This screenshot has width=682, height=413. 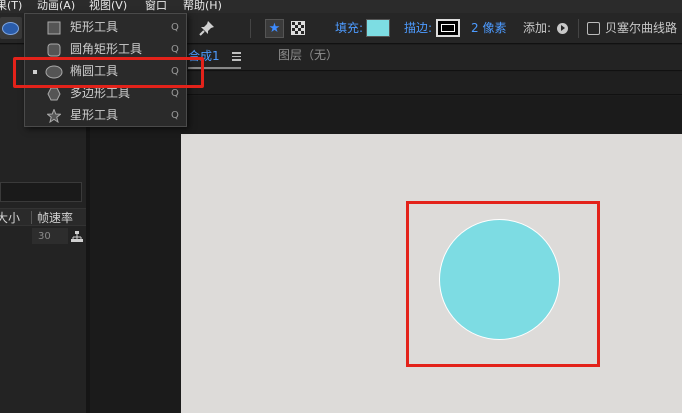 What do you see at coordinates (418, 28) in the screenshot?
I see `stroke-label: 描边:` at bounding box center [418, 28].